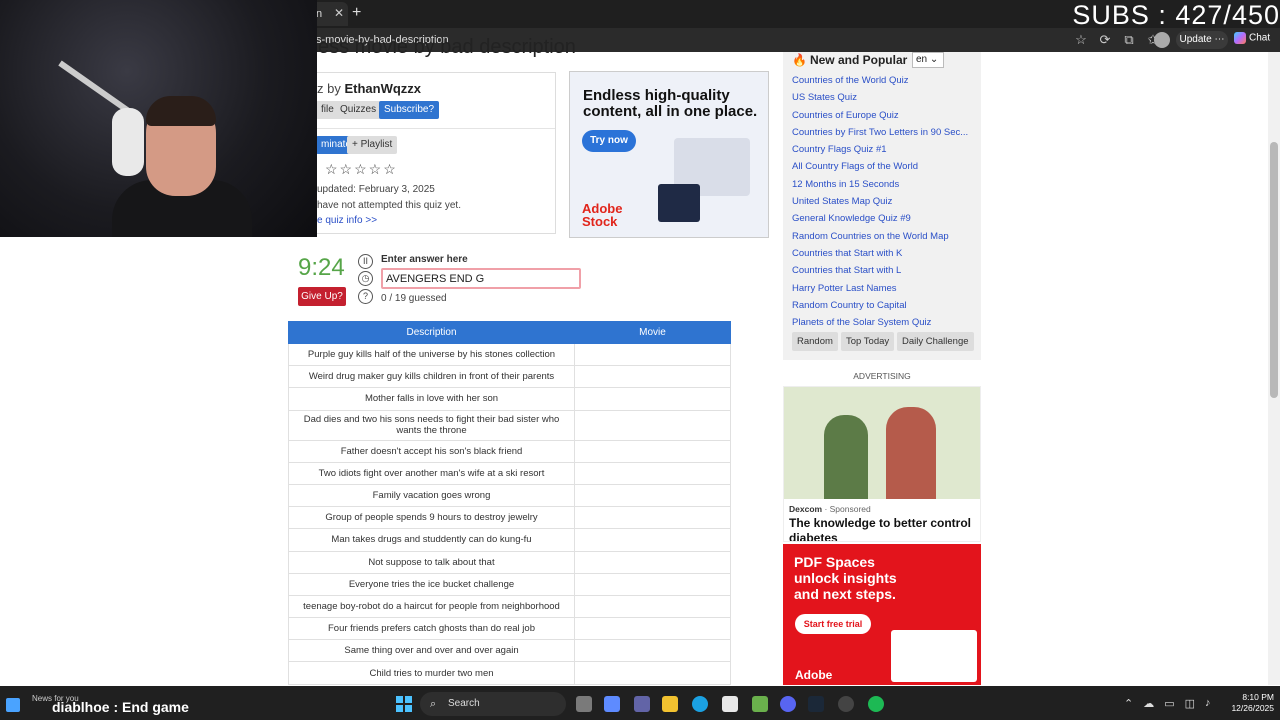 This screenshot has height=720, width=1280. What do you see at coordinates (339, 13) in the screenshot?
I see `close-icon: ✕` at bounding box center [339, 13].